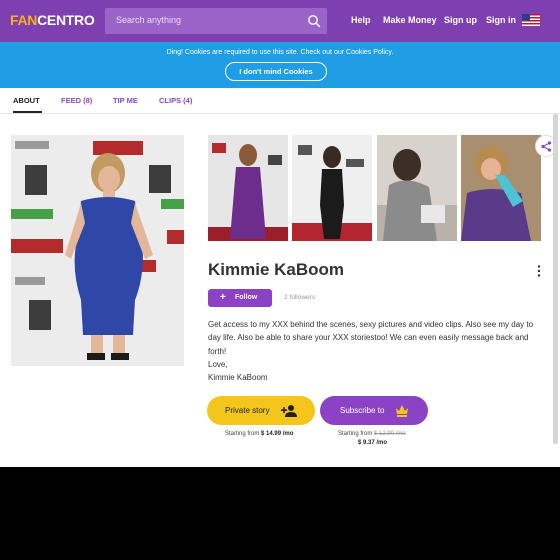  I want to click on profile-photo, so click(97, 250).